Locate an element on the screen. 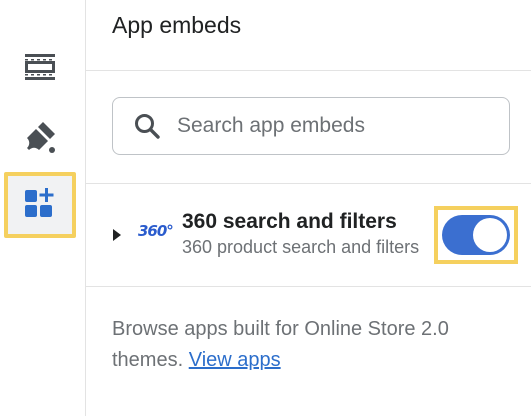 The width and height of the screenshot is (531, 416). search-input is located at coordinates (327, 126).